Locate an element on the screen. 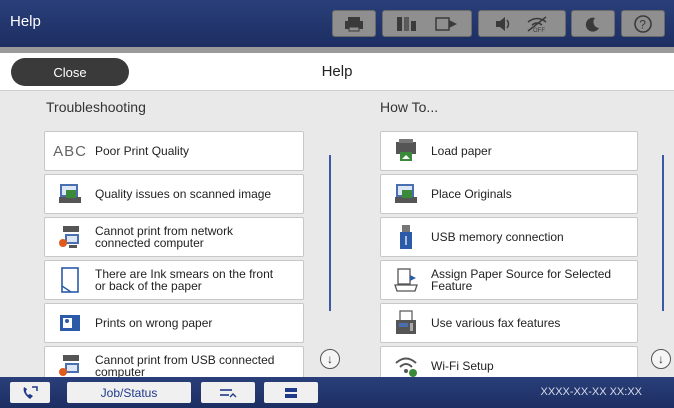 The width and height of the screenshot is (674, 408). list-item-assign-paper-source: Assign Paper Source for Selected Feature is located at coordinates (509, 280).